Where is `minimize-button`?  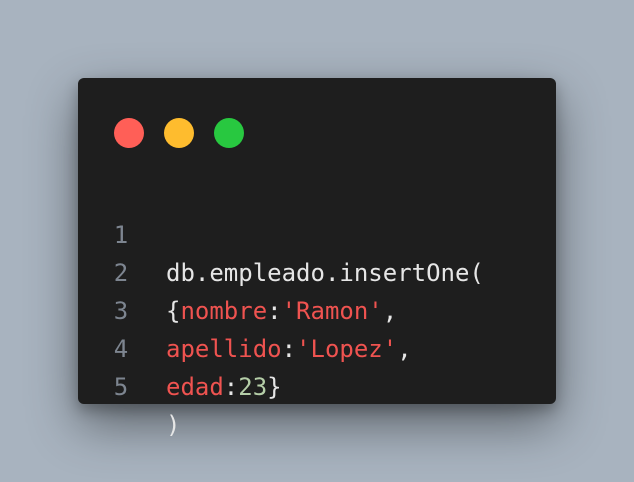 minimize-button is located at coordinates (179, 133).